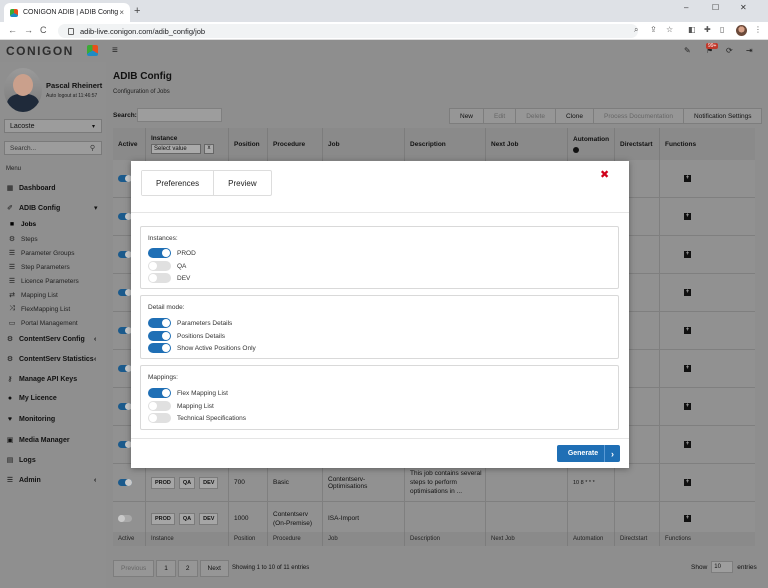 The height and width of the screenshot is (588, 768). I want to click on sidebar-subitem-licence-parameters: ☰ Licence Parameters, so click(43, 281).